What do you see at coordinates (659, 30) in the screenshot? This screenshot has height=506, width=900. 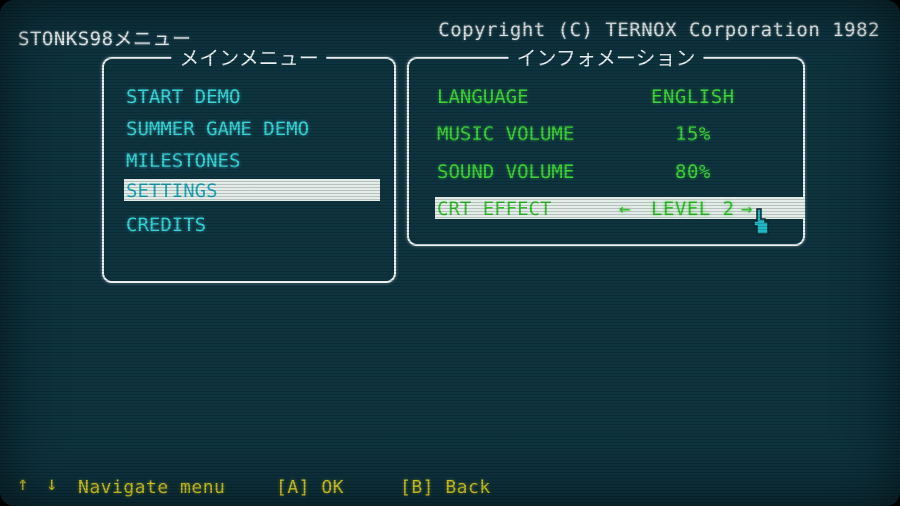 I see `copyright-text: Copyright (C) TERNOX Corporation 1982` at bounding box center [659, 30].